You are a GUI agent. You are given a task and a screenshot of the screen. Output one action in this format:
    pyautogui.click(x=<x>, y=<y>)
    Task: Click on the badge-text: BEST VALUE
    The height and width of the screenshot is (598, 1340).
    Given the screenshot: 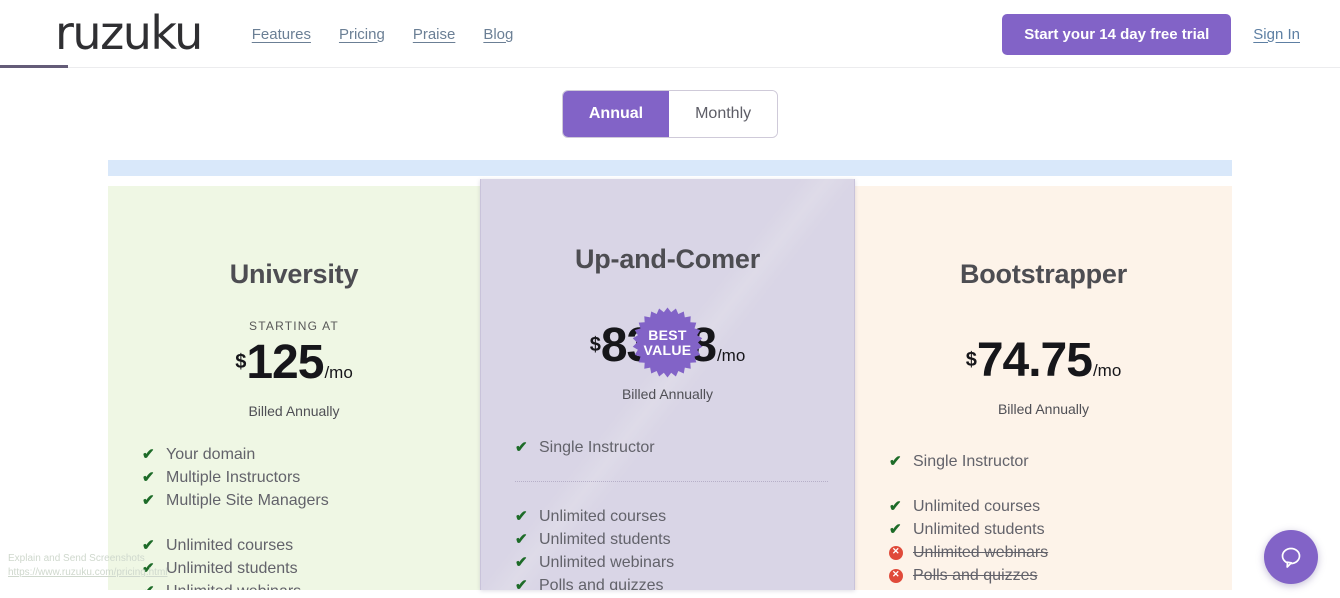 What is the action you would take?
    pyautogui.click(x=667, y=342)
    